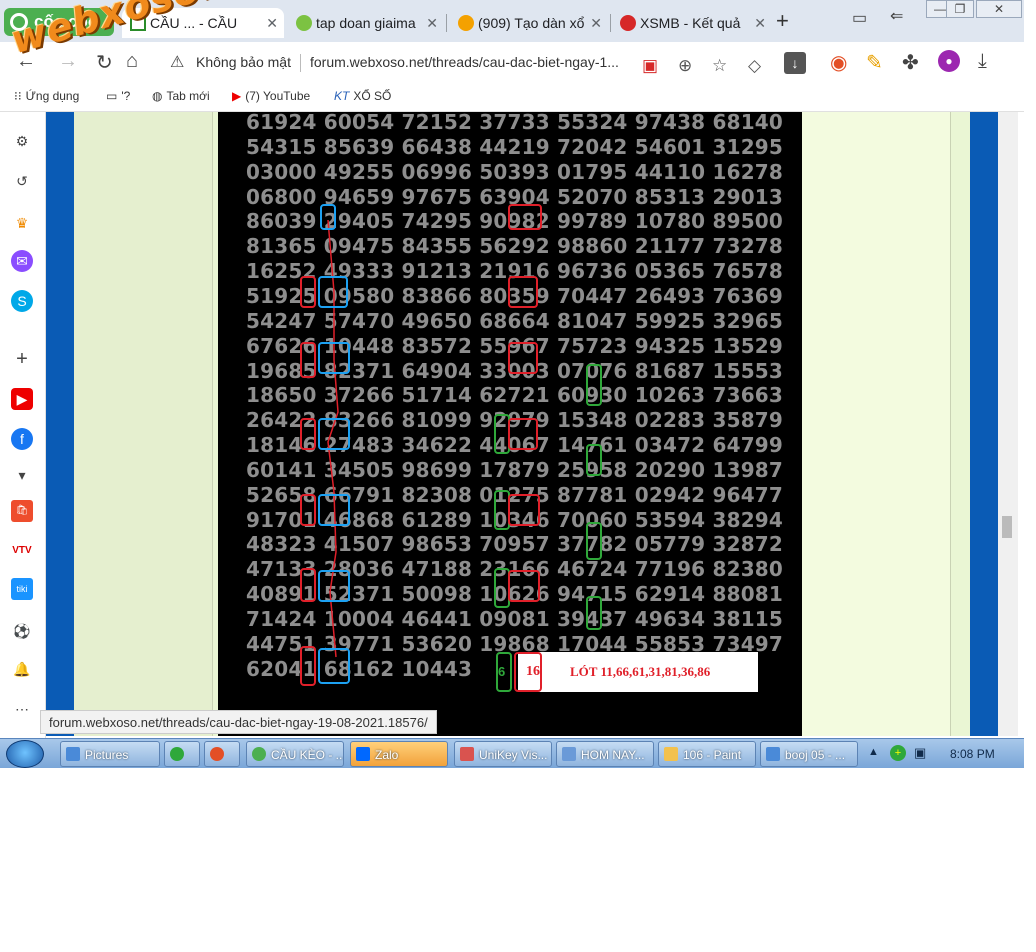 This screenshot has height=952, width=1036. What do you see at coordinates (22, 709) in the screenshot?
I see `more-icon: ⋯` at bounding box center [22, 709].